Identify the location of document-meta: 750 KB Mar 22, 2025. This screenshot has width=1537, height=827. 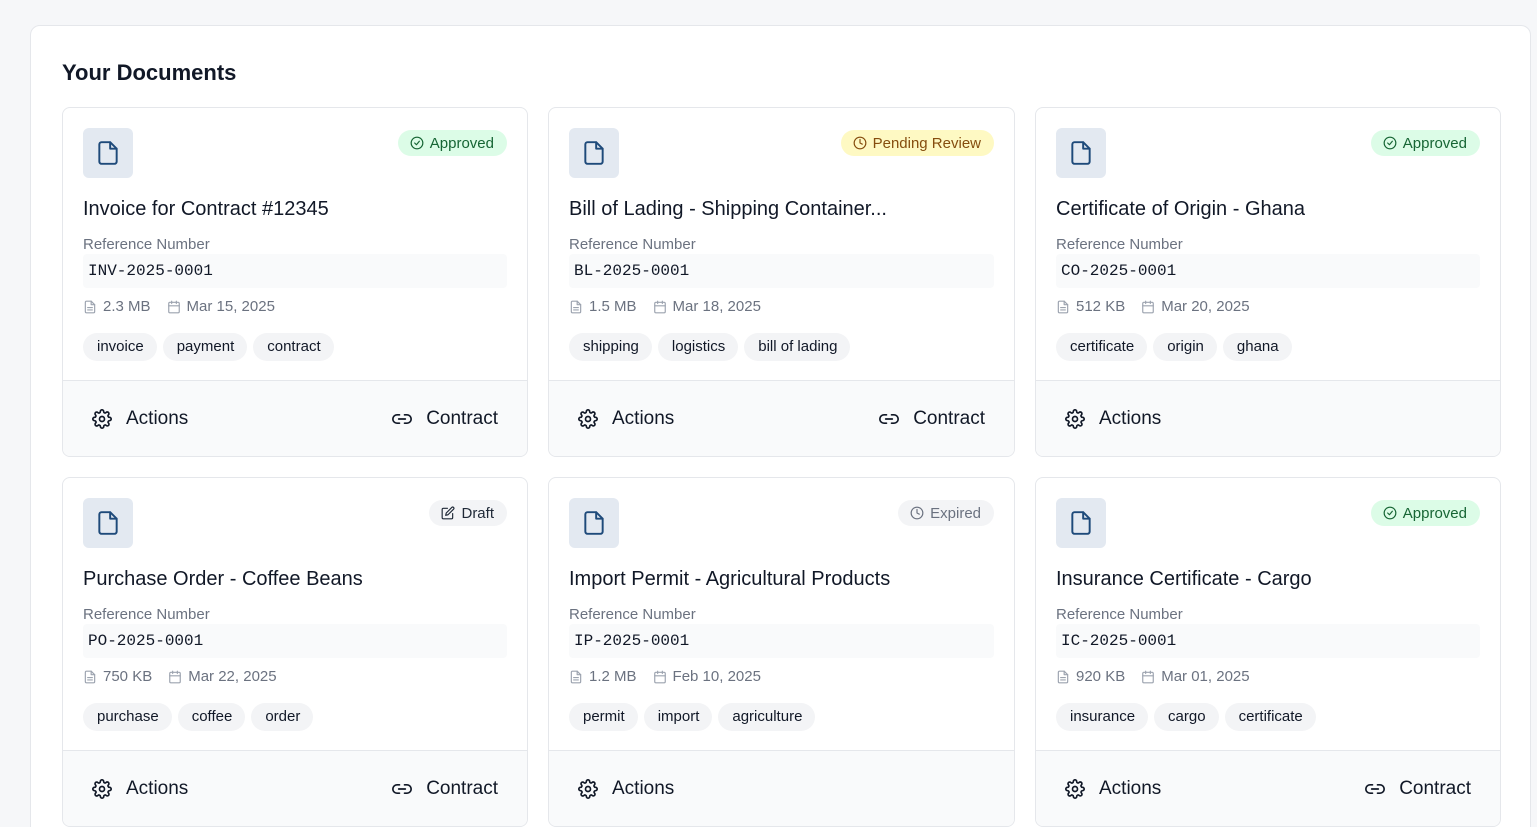
(188, 676).